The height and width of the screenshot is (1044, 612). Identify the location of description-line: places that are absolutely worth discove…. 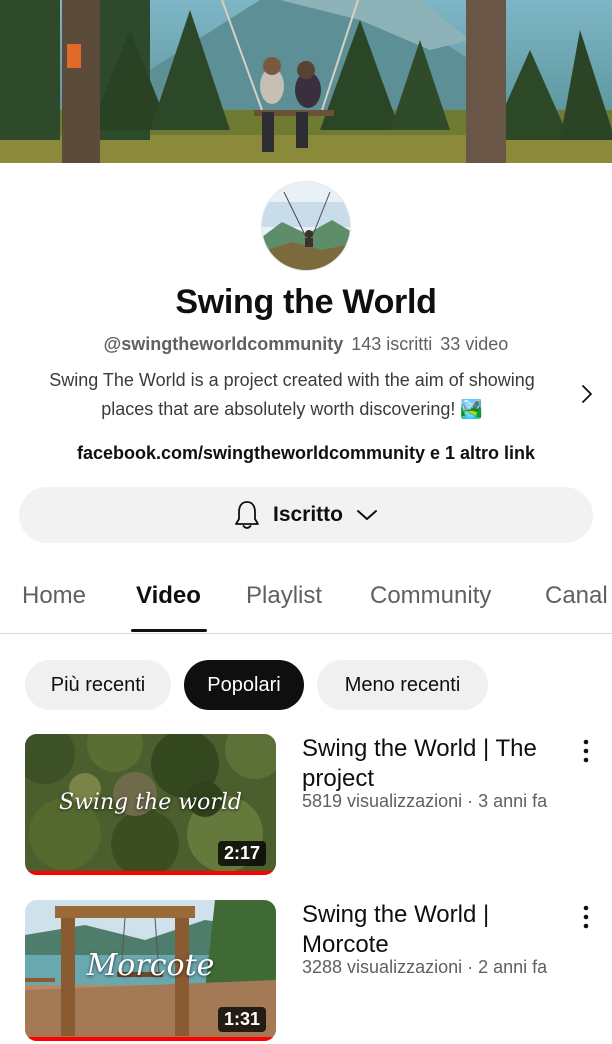
(292, 409).